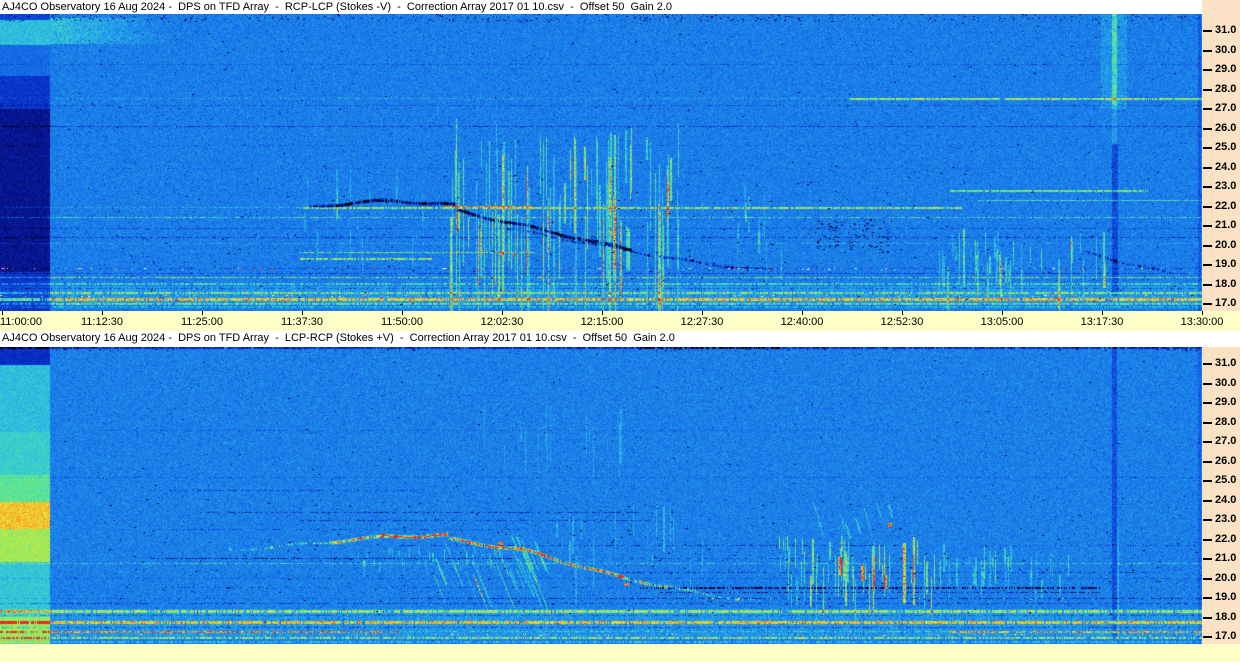 This screenshot has width=1240, height=664. Describe the element at coordinates (1002, 322) in the screenshot. I see `time-tick-label: 13:05:00` at that location.